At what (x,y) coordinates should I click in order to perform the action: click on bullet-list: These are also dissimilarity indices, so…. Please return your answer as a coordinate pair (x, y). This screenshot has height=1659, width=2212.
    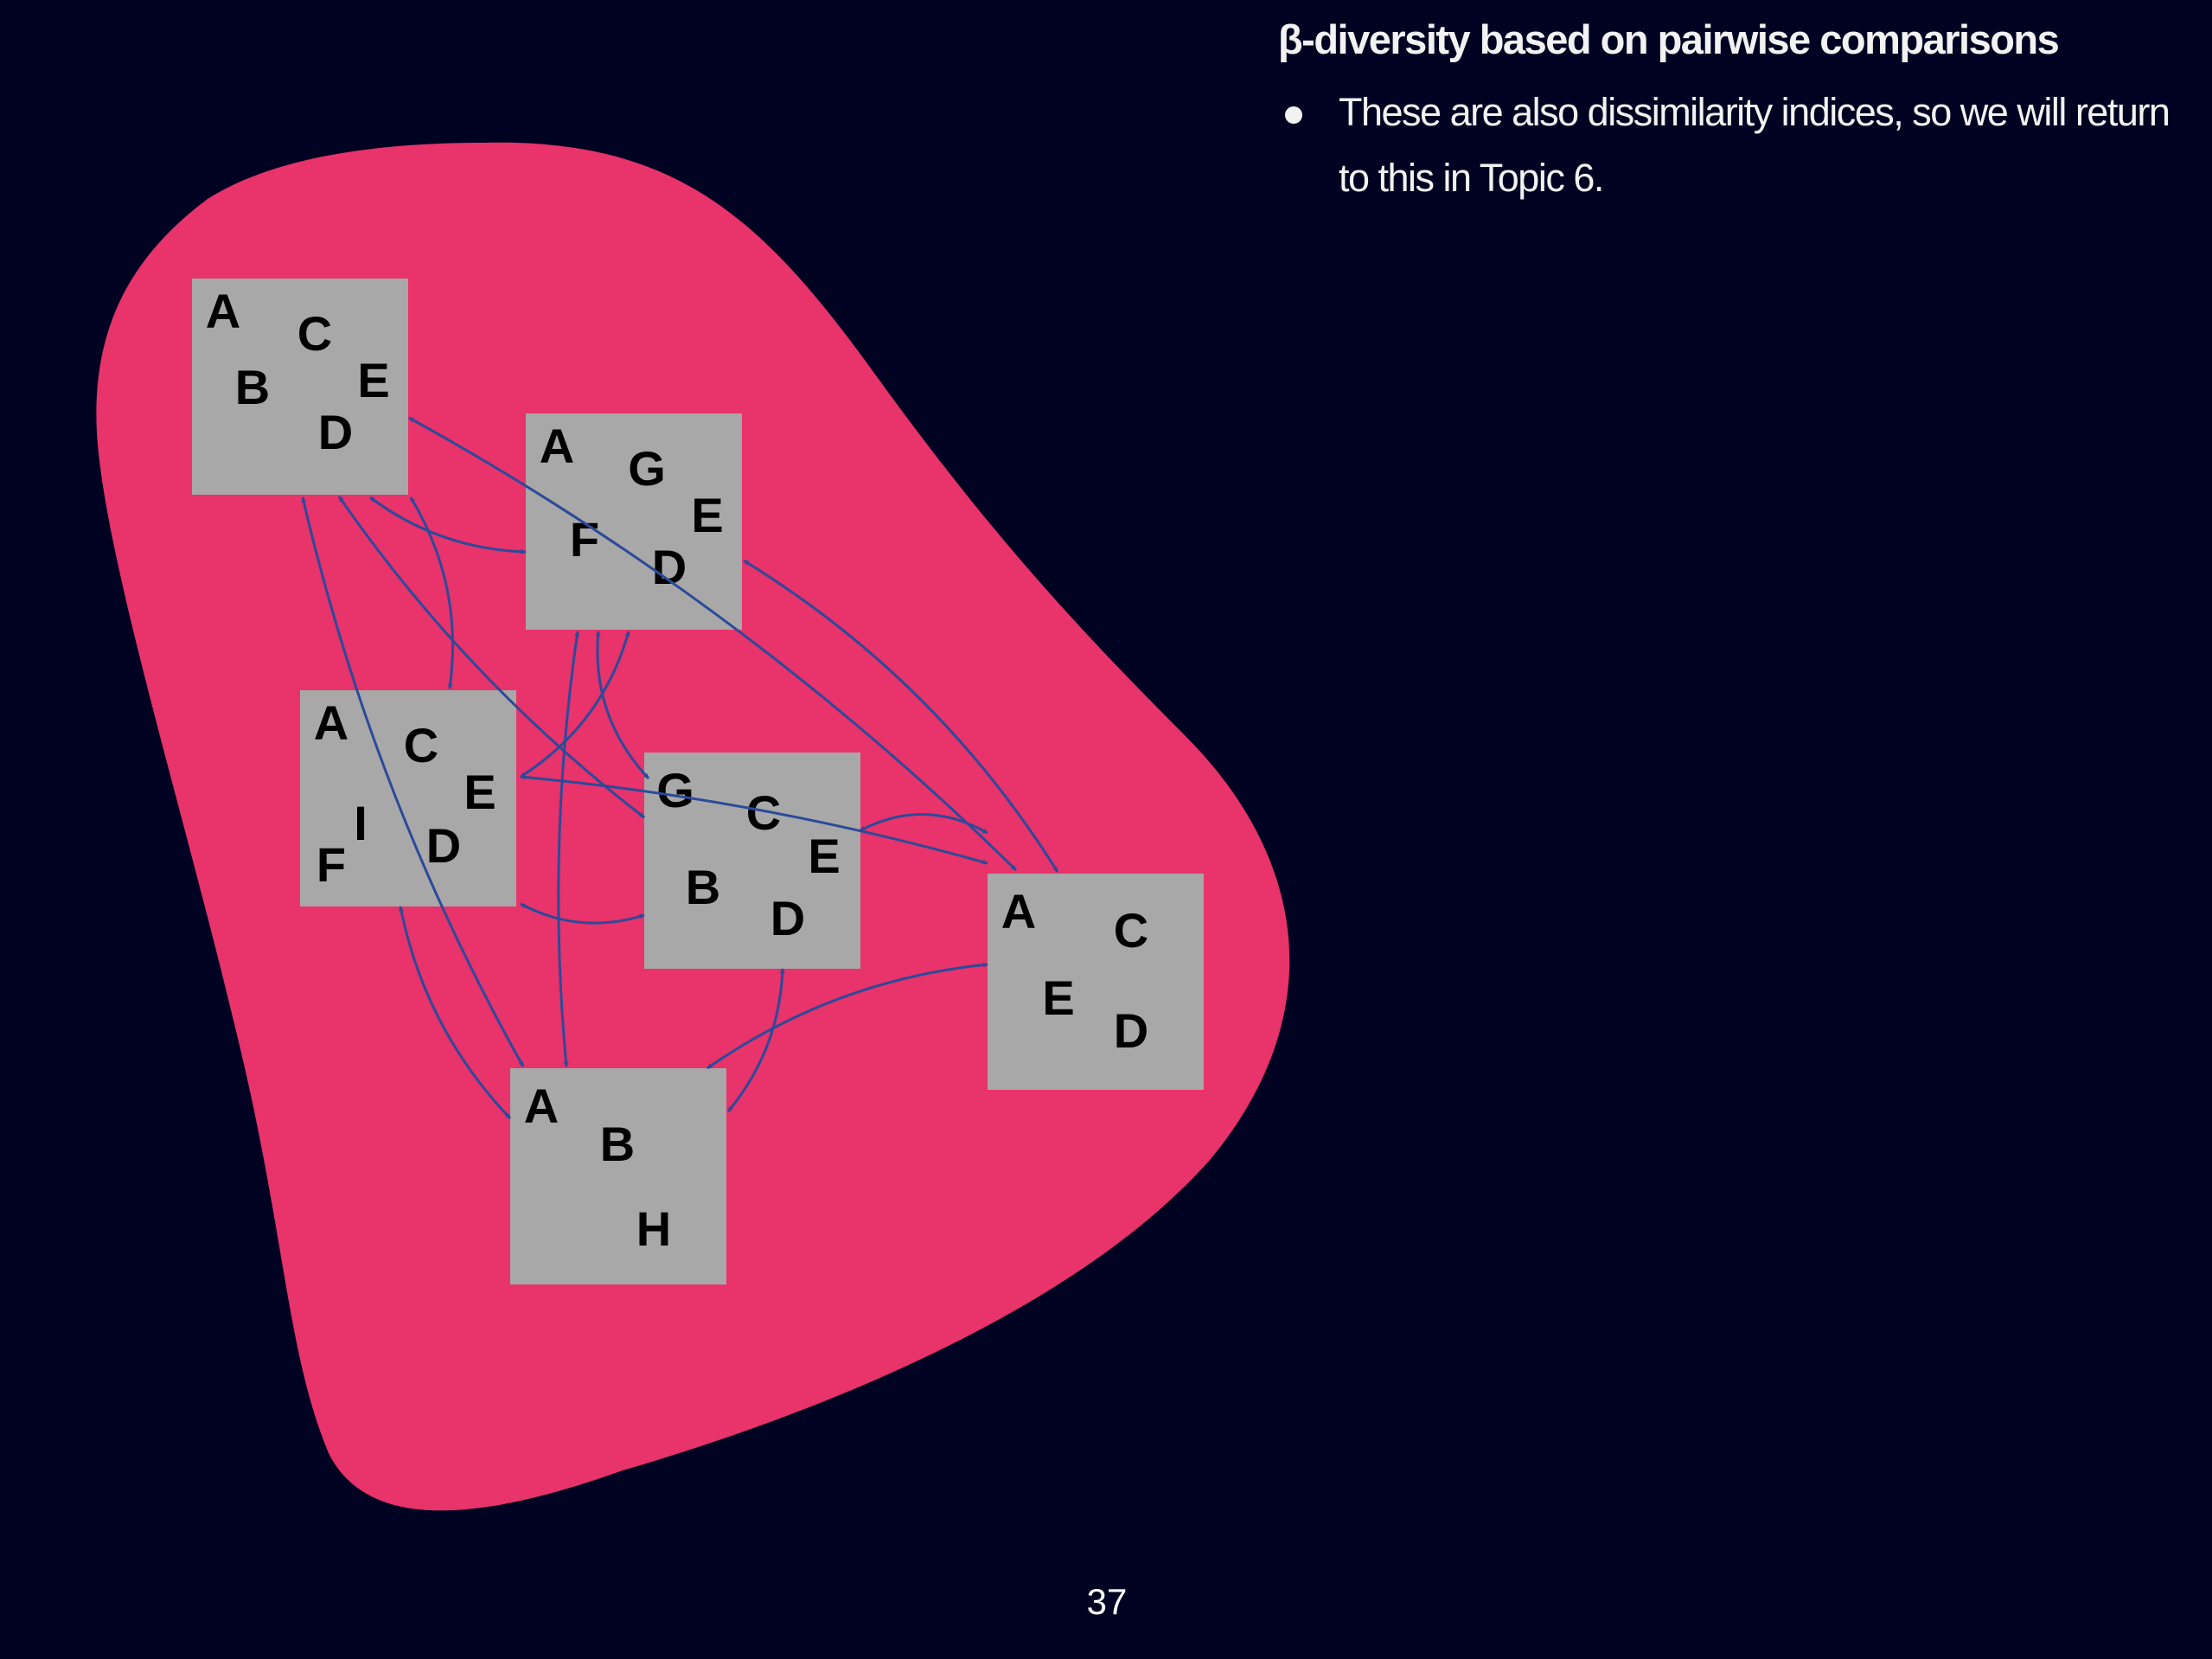
    Looking at the image, I should click on (1736, 145).